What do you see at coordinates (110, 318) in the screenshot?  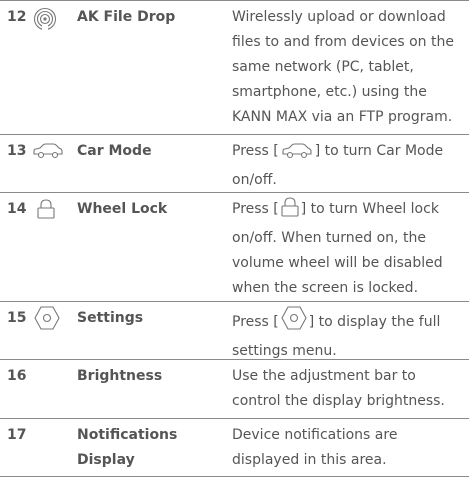 I see `feature-name: Settings` at bounding box center [110, 318].